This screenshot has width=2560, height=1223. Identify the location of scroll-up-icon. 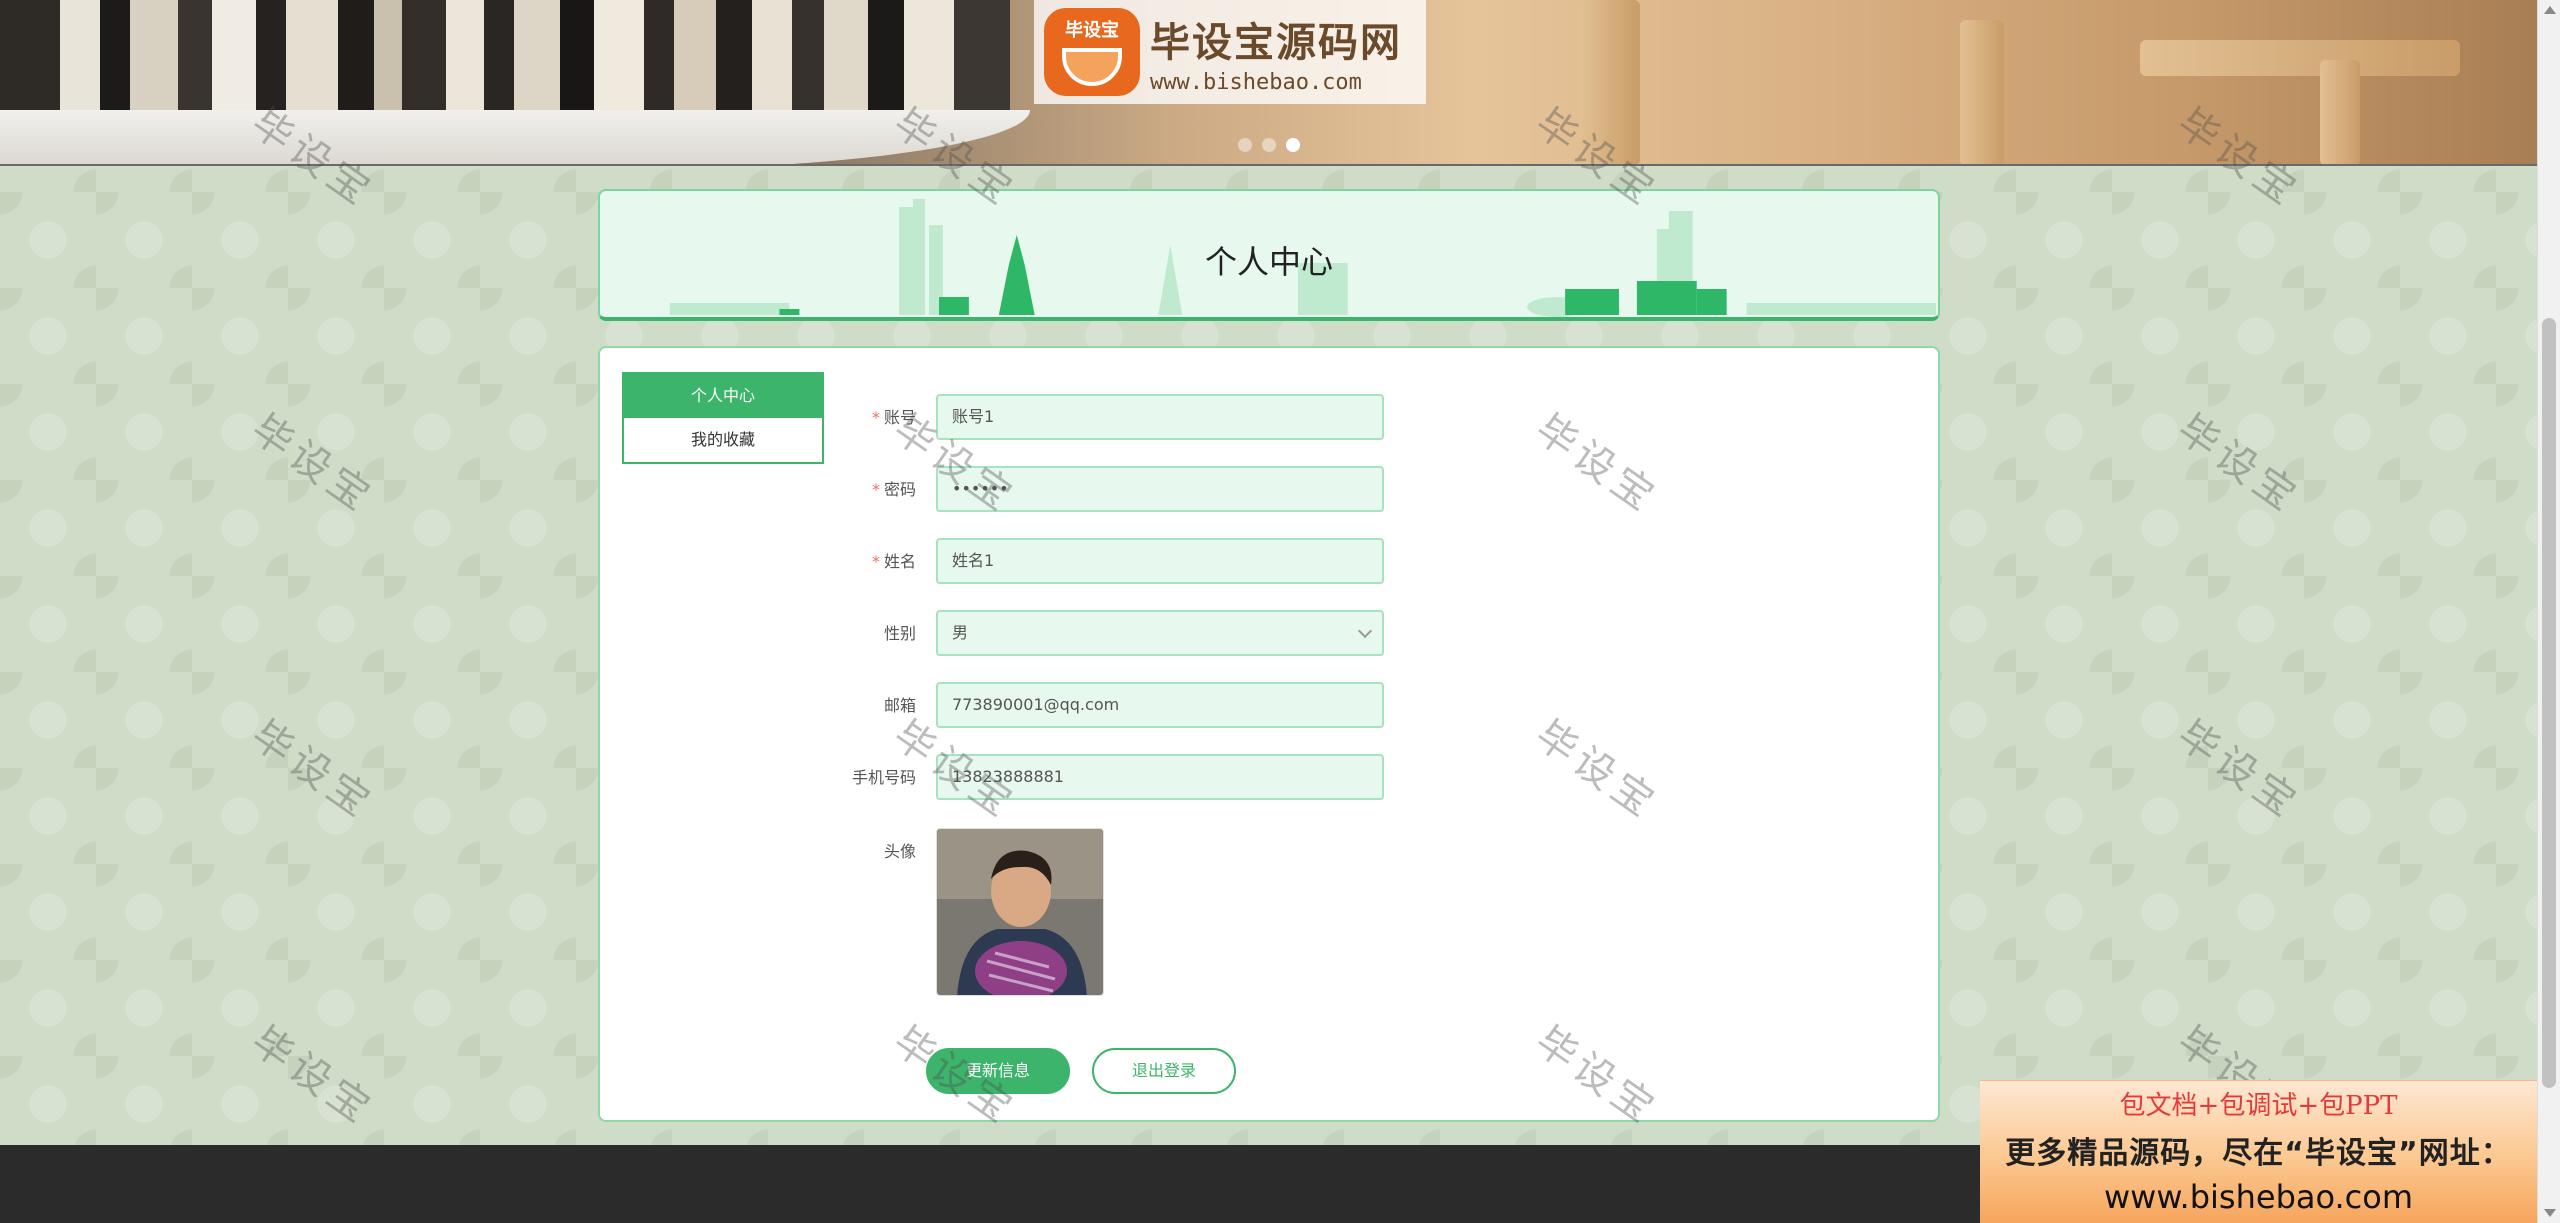
(2550, 10).